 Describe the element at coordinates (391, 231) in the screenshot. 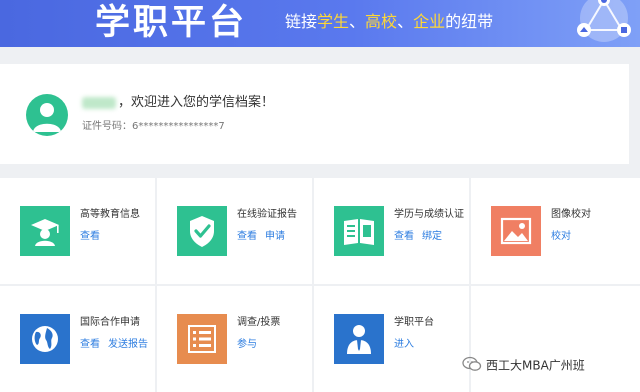

I see `service-card-degree-certification: 学历与成绩认证 查看 绑定` at that location.